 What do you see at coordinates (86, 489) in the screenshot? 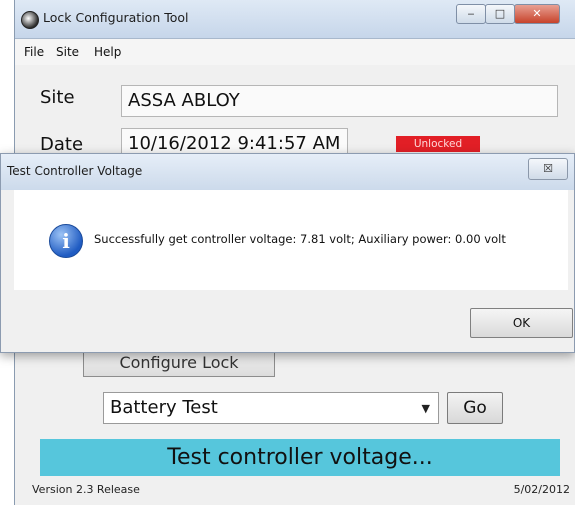
I see `version-label: Version 2.3 Release` at bounding box center [86, 489].